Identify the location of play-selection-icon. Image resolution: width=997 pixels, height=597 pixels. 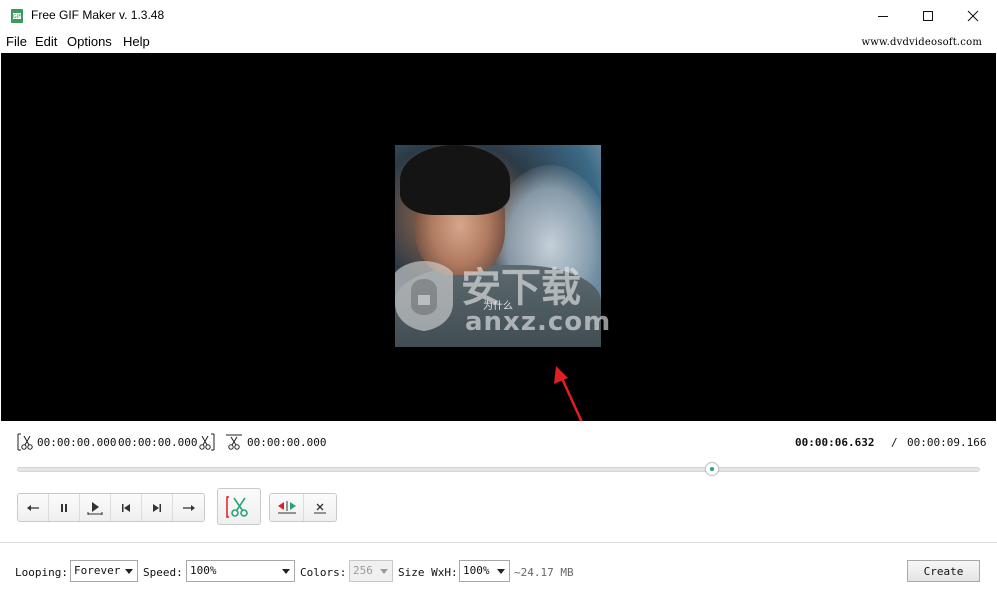
(95, 508).